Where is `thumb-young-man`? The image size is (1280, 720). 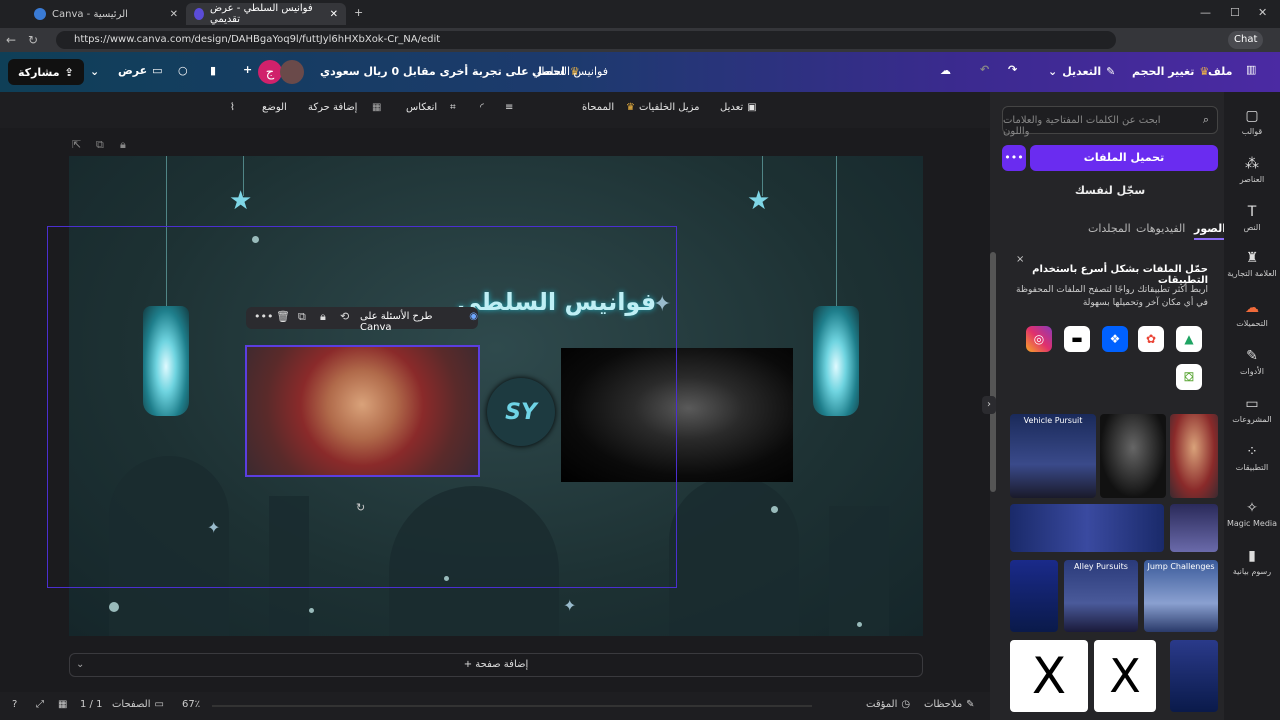 thumb-young-man is located at coordinates (1133, 456).